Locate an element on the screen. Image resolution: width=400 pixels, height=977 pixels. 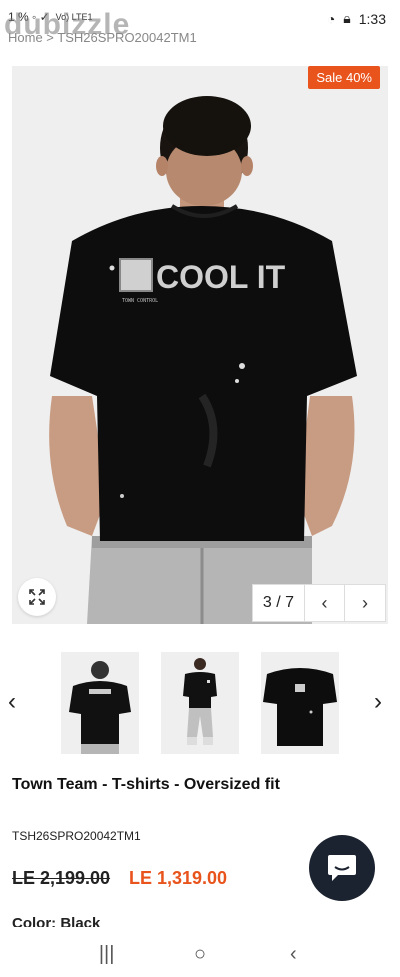
alarm-icon: ◔ is located at coordinates (331, 18).